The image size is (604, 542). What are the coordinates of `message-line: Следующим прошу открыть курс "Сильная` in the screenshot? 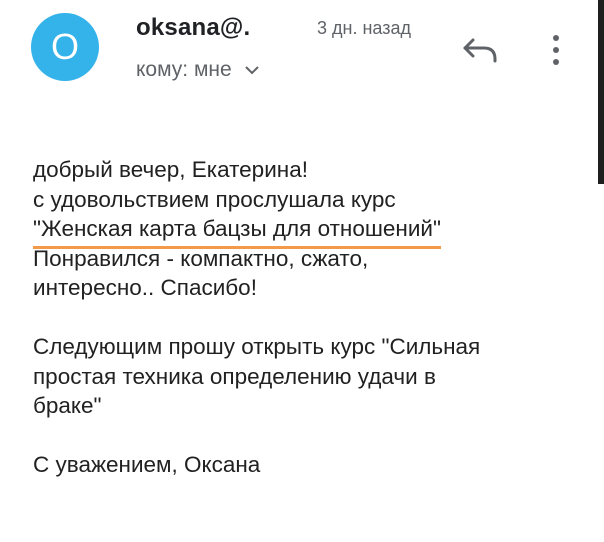 It's located at (257, 346).